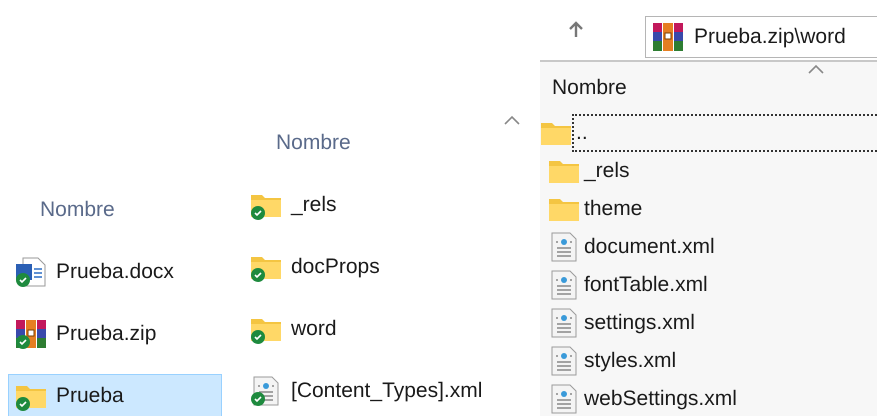 This screenshot has height=416, width=877. I want to click on file-item: styles.xml, so click(708, 361).